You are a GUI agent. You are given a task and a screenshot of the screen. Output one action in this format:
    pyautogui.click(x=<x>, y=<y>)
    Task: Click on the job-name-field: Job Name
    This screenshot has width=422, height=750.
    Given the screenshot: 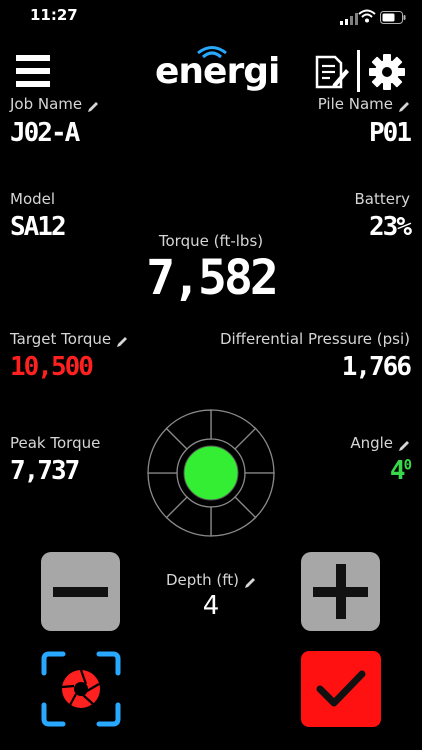 What is the action you would take?
    pyautogui.click(x=54, y=104)
    